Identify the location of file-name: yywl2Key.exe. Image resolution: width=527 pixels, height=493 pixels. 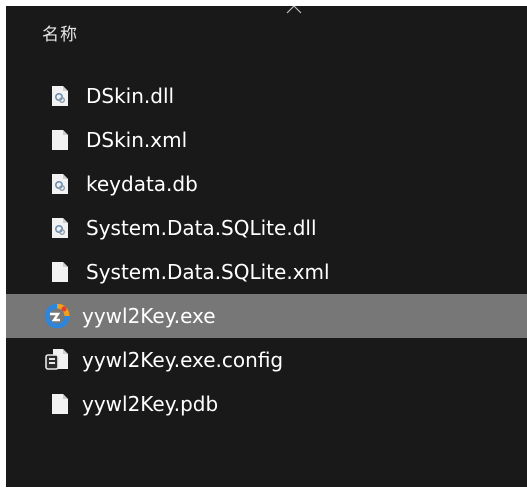
(149, 316).